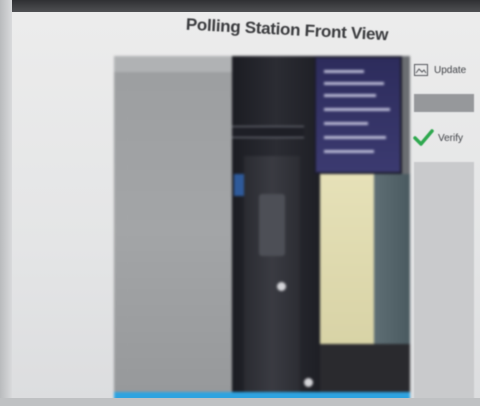  Describe the element at coordinates (272, 225) in the screenshot. I see `camera-scene-door-panel` at that location.